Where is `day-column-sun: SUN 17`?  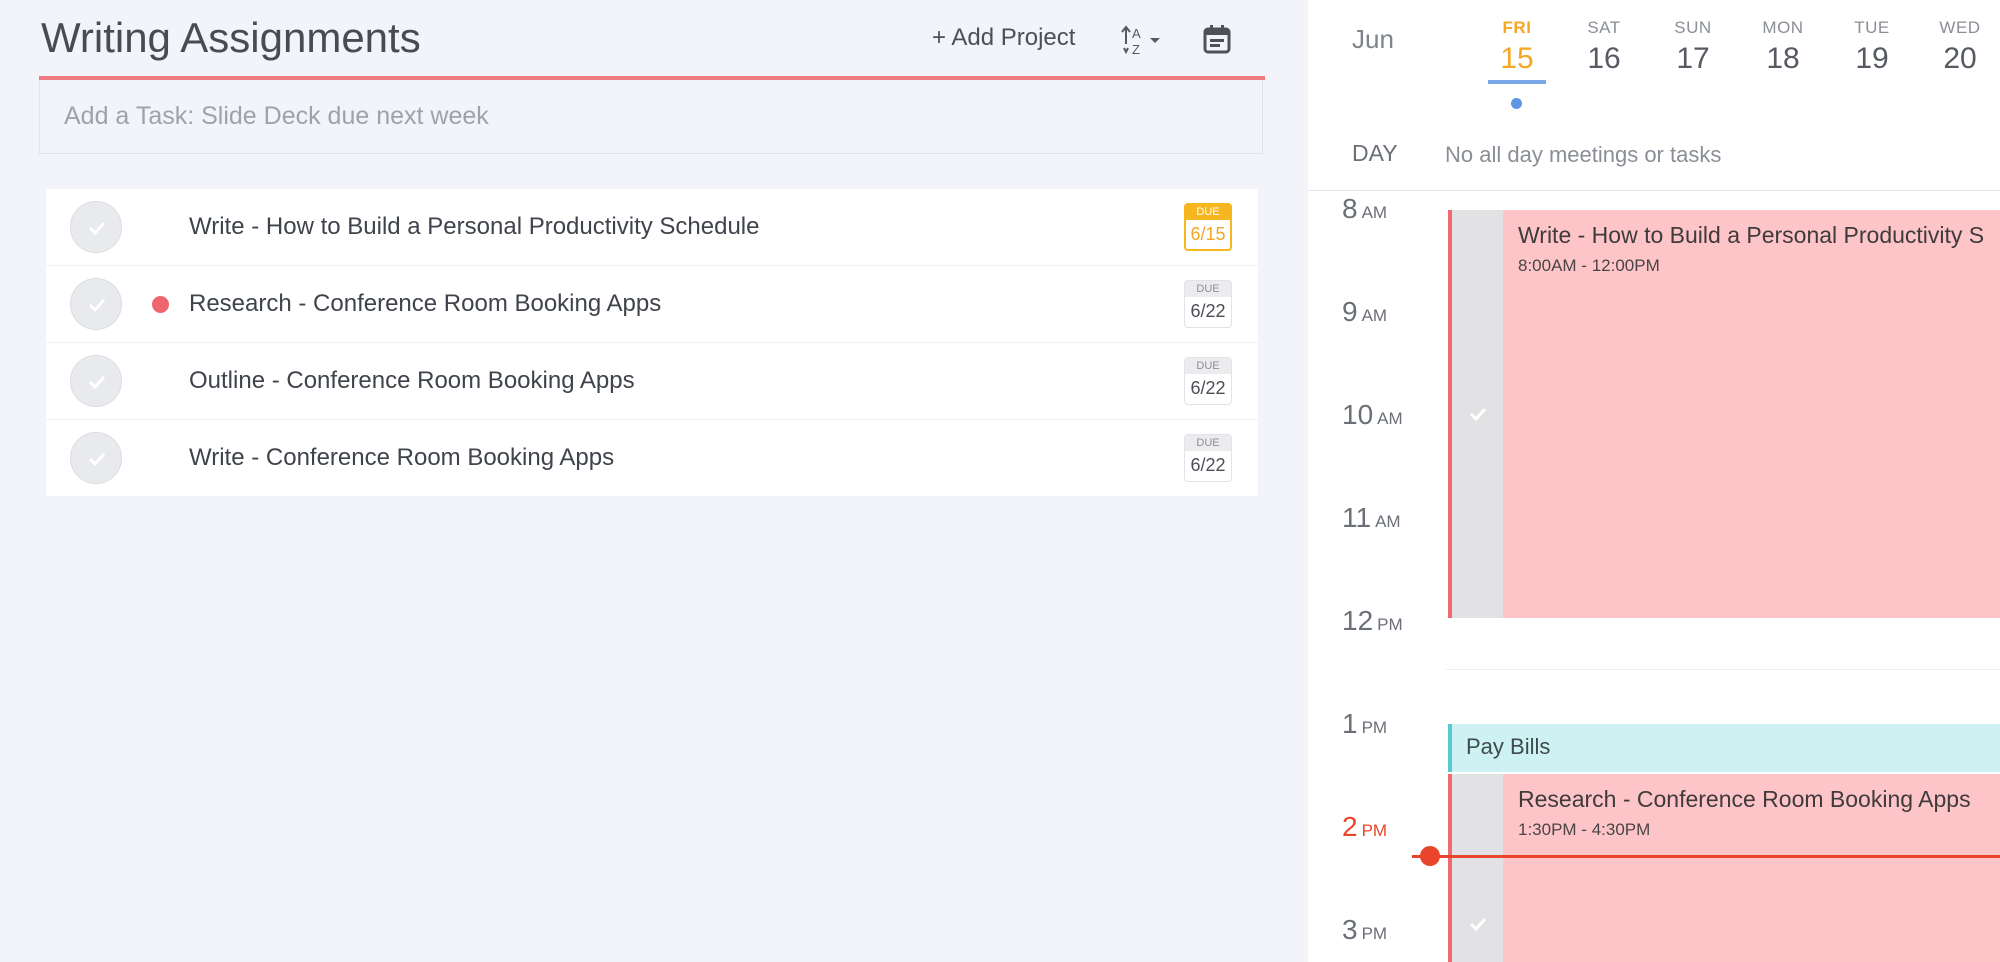
day-column-sun: SUN 17 is located at coordinates (1693, 47).